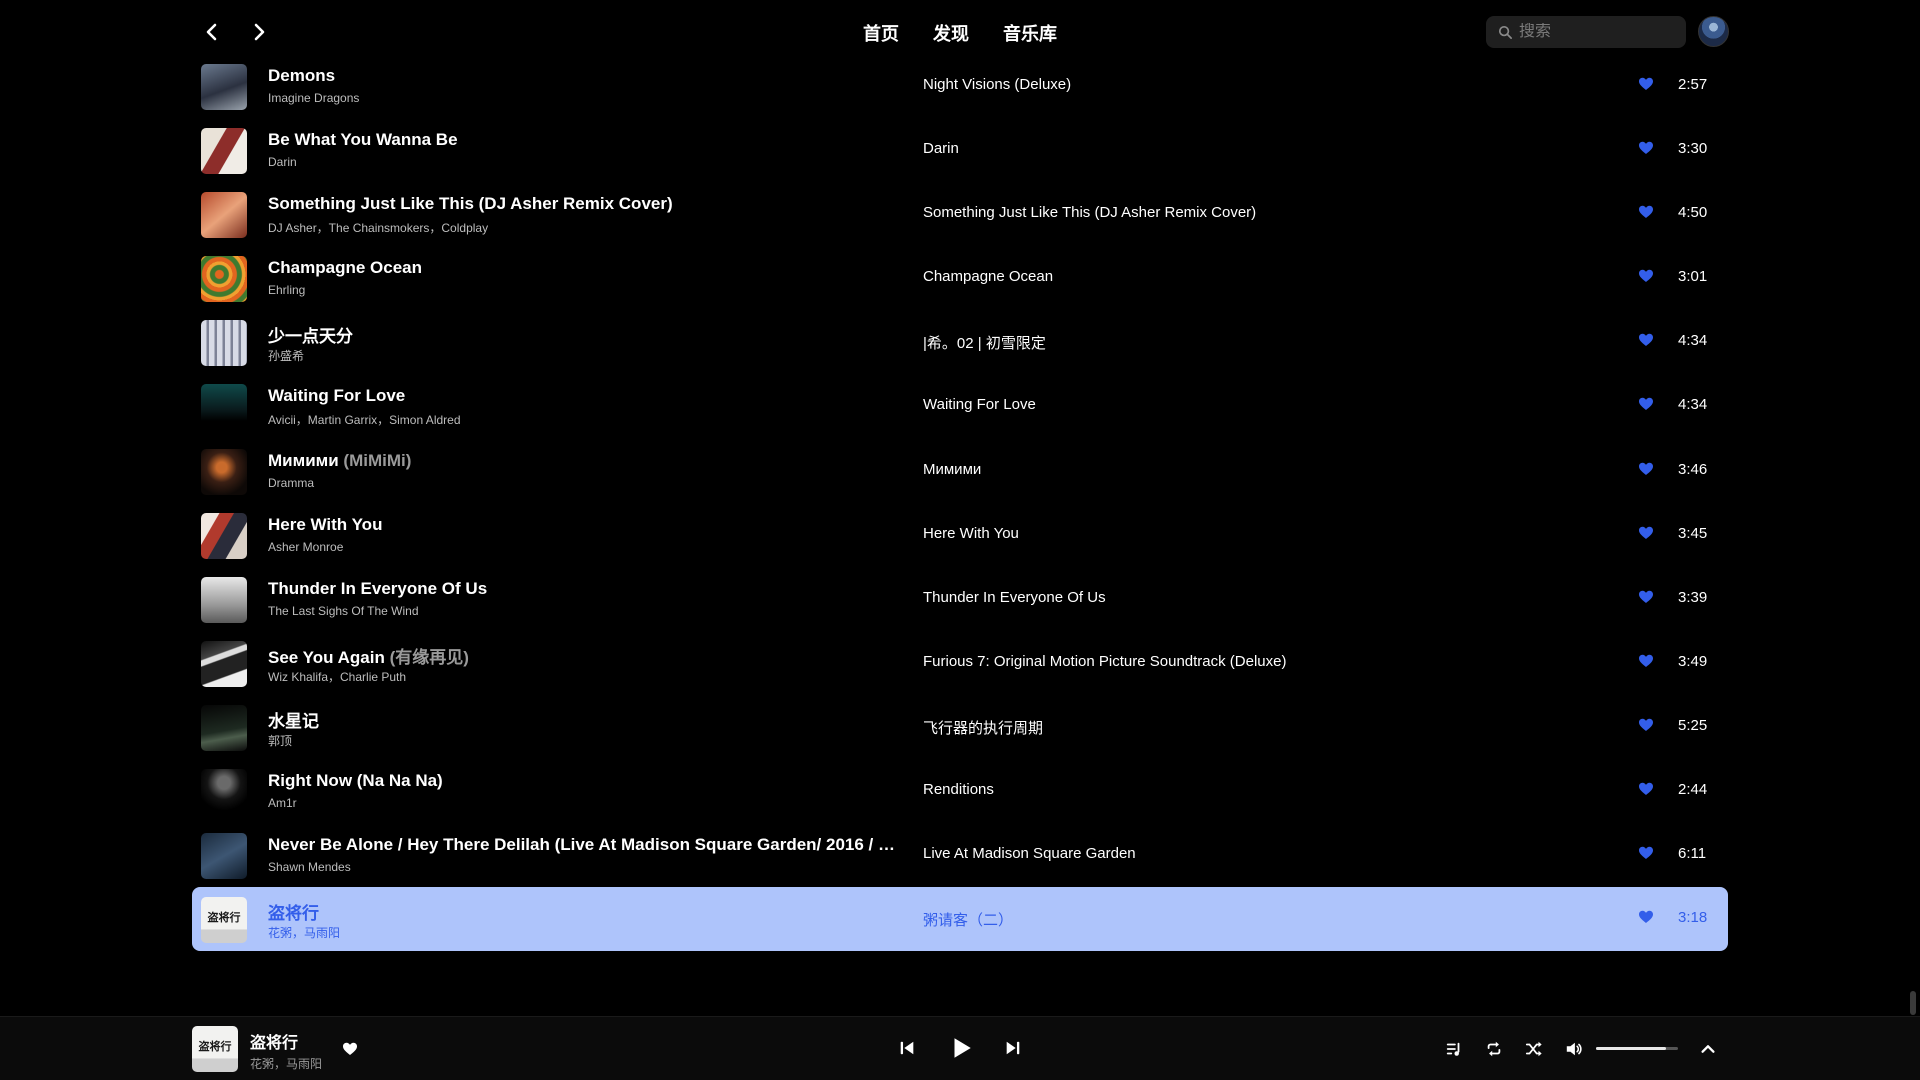 This screenshot has height=1080, width=1920. I want to click on now-playing-artists: 花粥，马雨阳, so click(286, 1063).